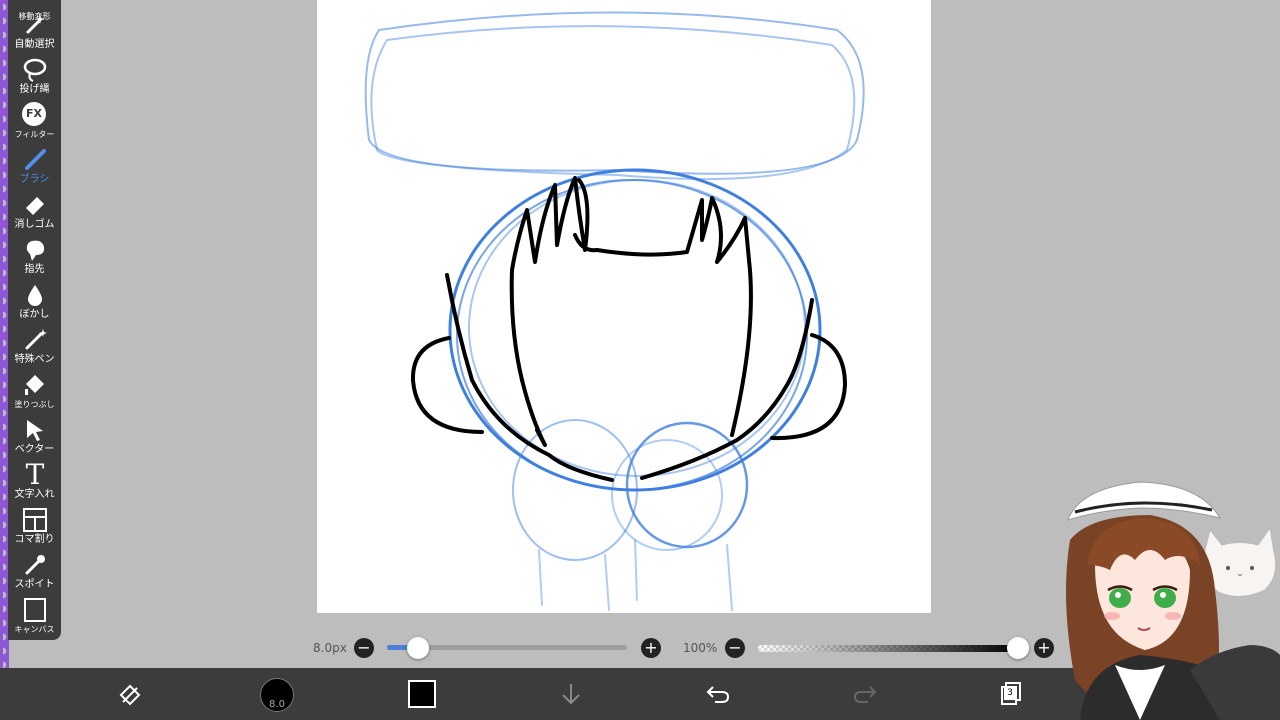 The image size is (1280, 720). Describe the element at coordinates (330, 648) in the screenshot. I see `brush-size-label: 8.0px` at that location.